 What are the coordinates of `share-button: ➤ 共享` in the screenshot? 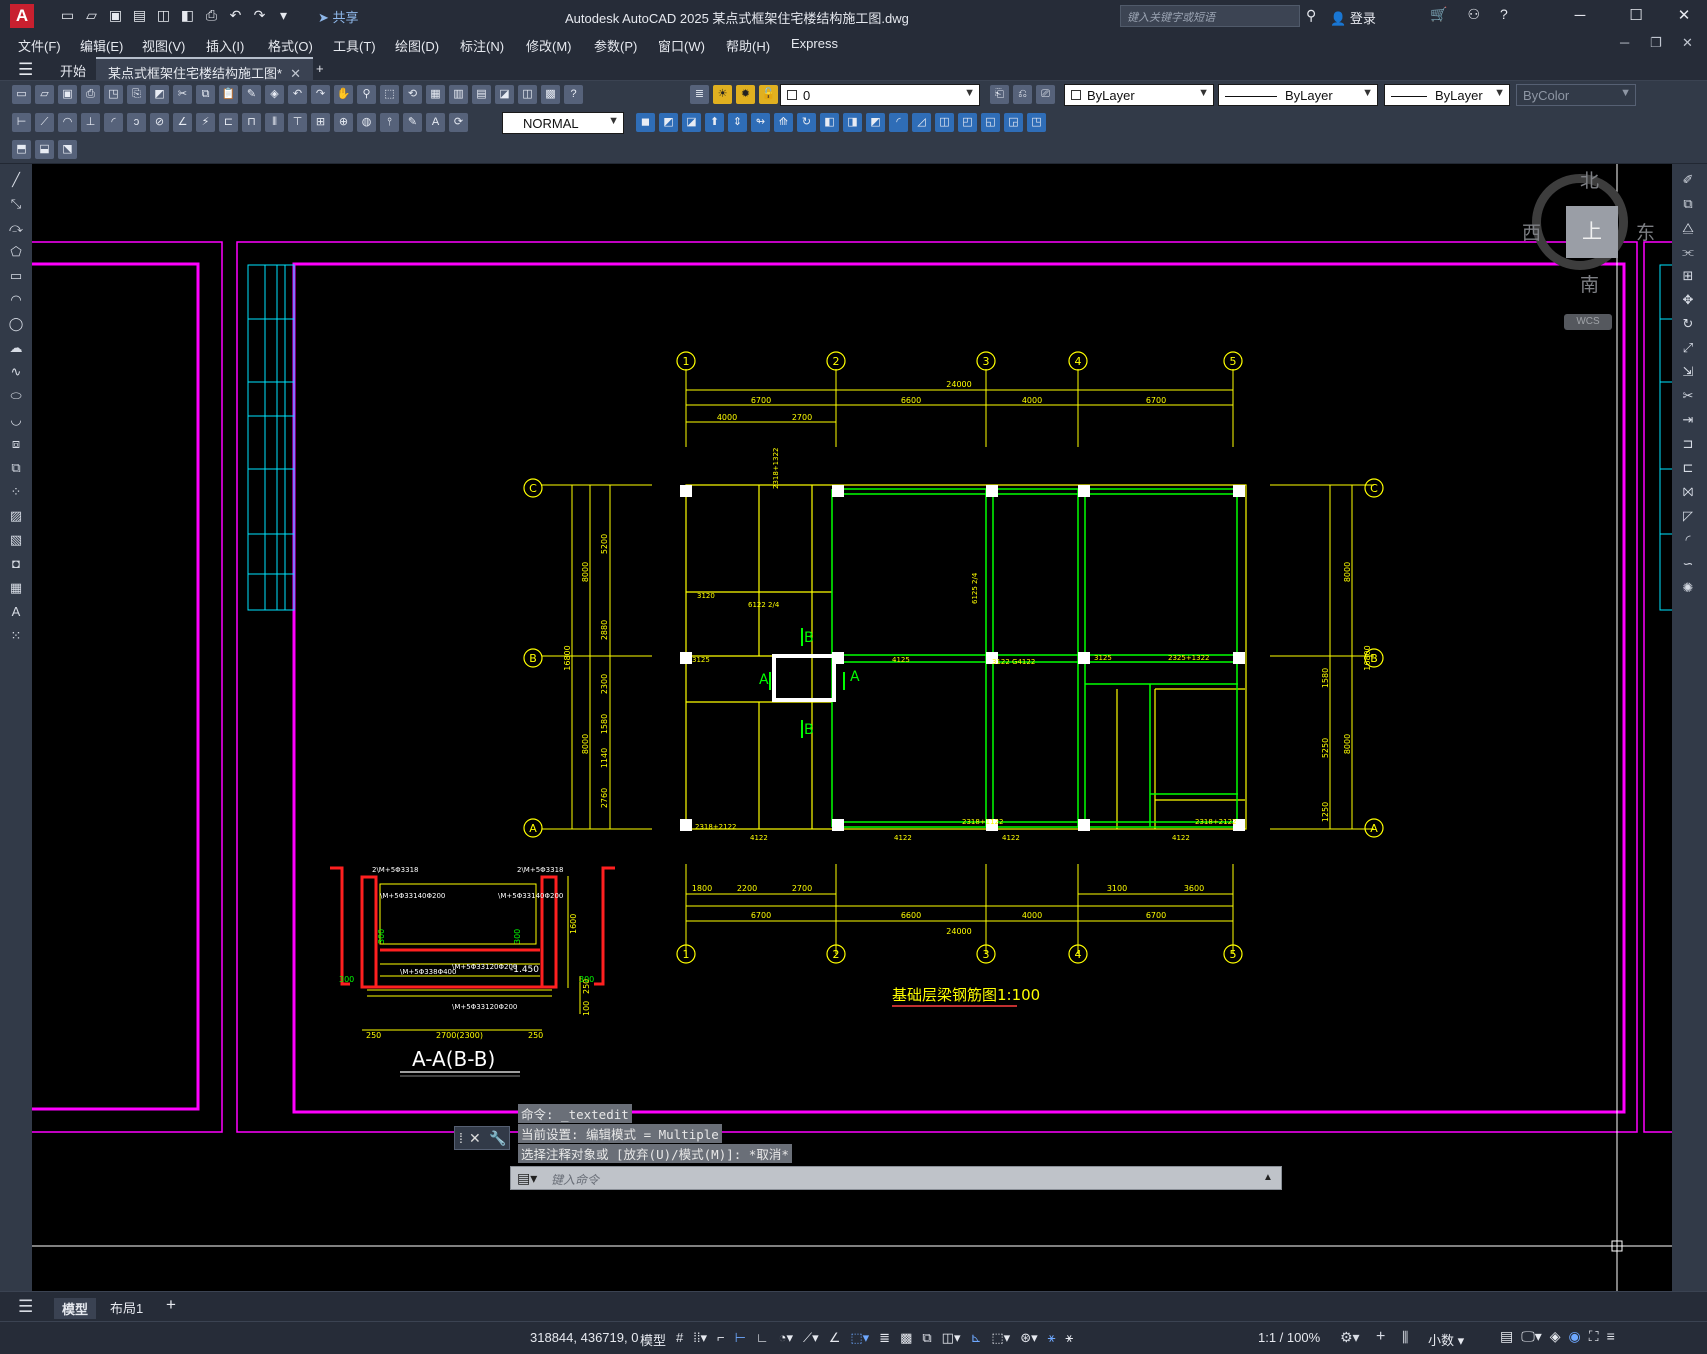 It's located at (338, 16).